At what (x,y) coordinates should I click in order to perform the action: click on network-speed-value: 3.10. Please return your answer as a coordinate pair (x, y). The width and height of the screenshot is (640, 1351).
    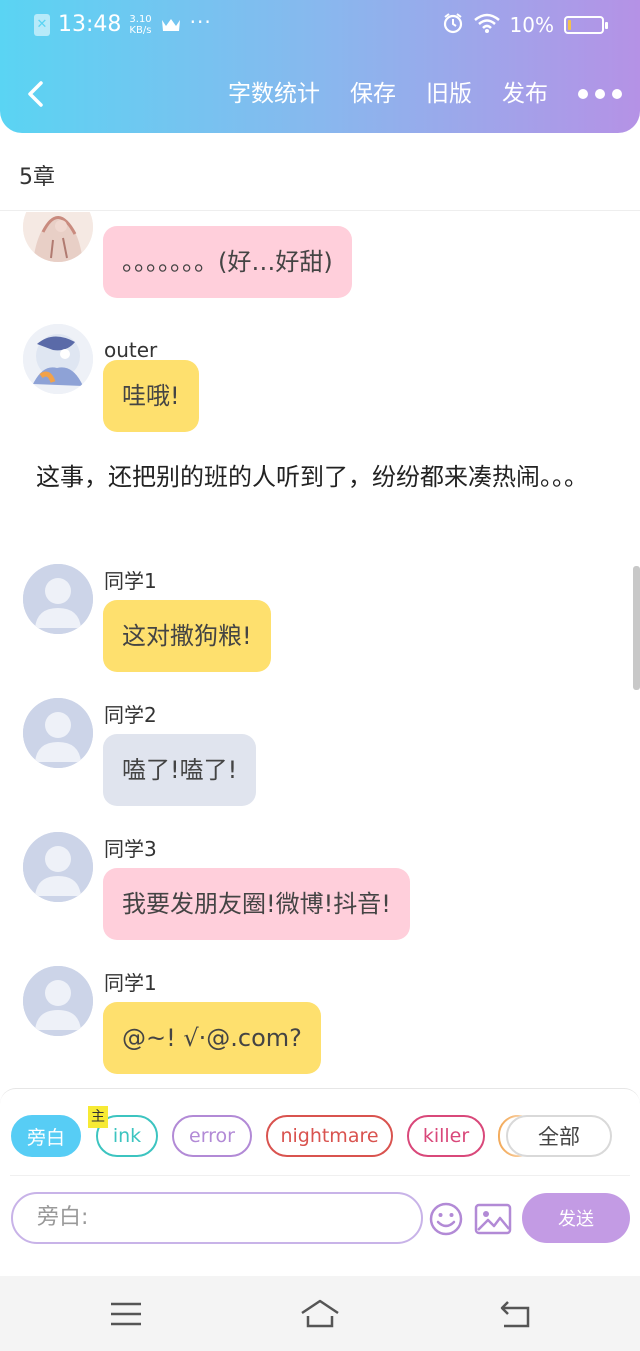
    Looking at the image, I should click on (140, 19).